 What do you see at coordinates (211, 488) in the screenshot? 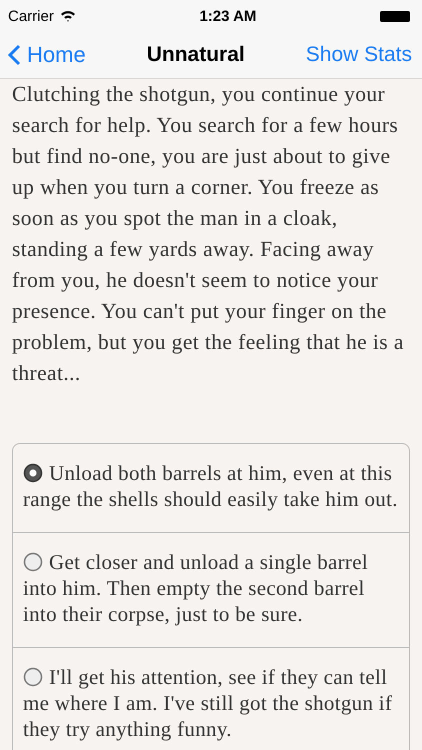
I see `choice-option: Unload both barrels at him, even at this range the shells should easily take him out.` at bounding box center [211, 488].